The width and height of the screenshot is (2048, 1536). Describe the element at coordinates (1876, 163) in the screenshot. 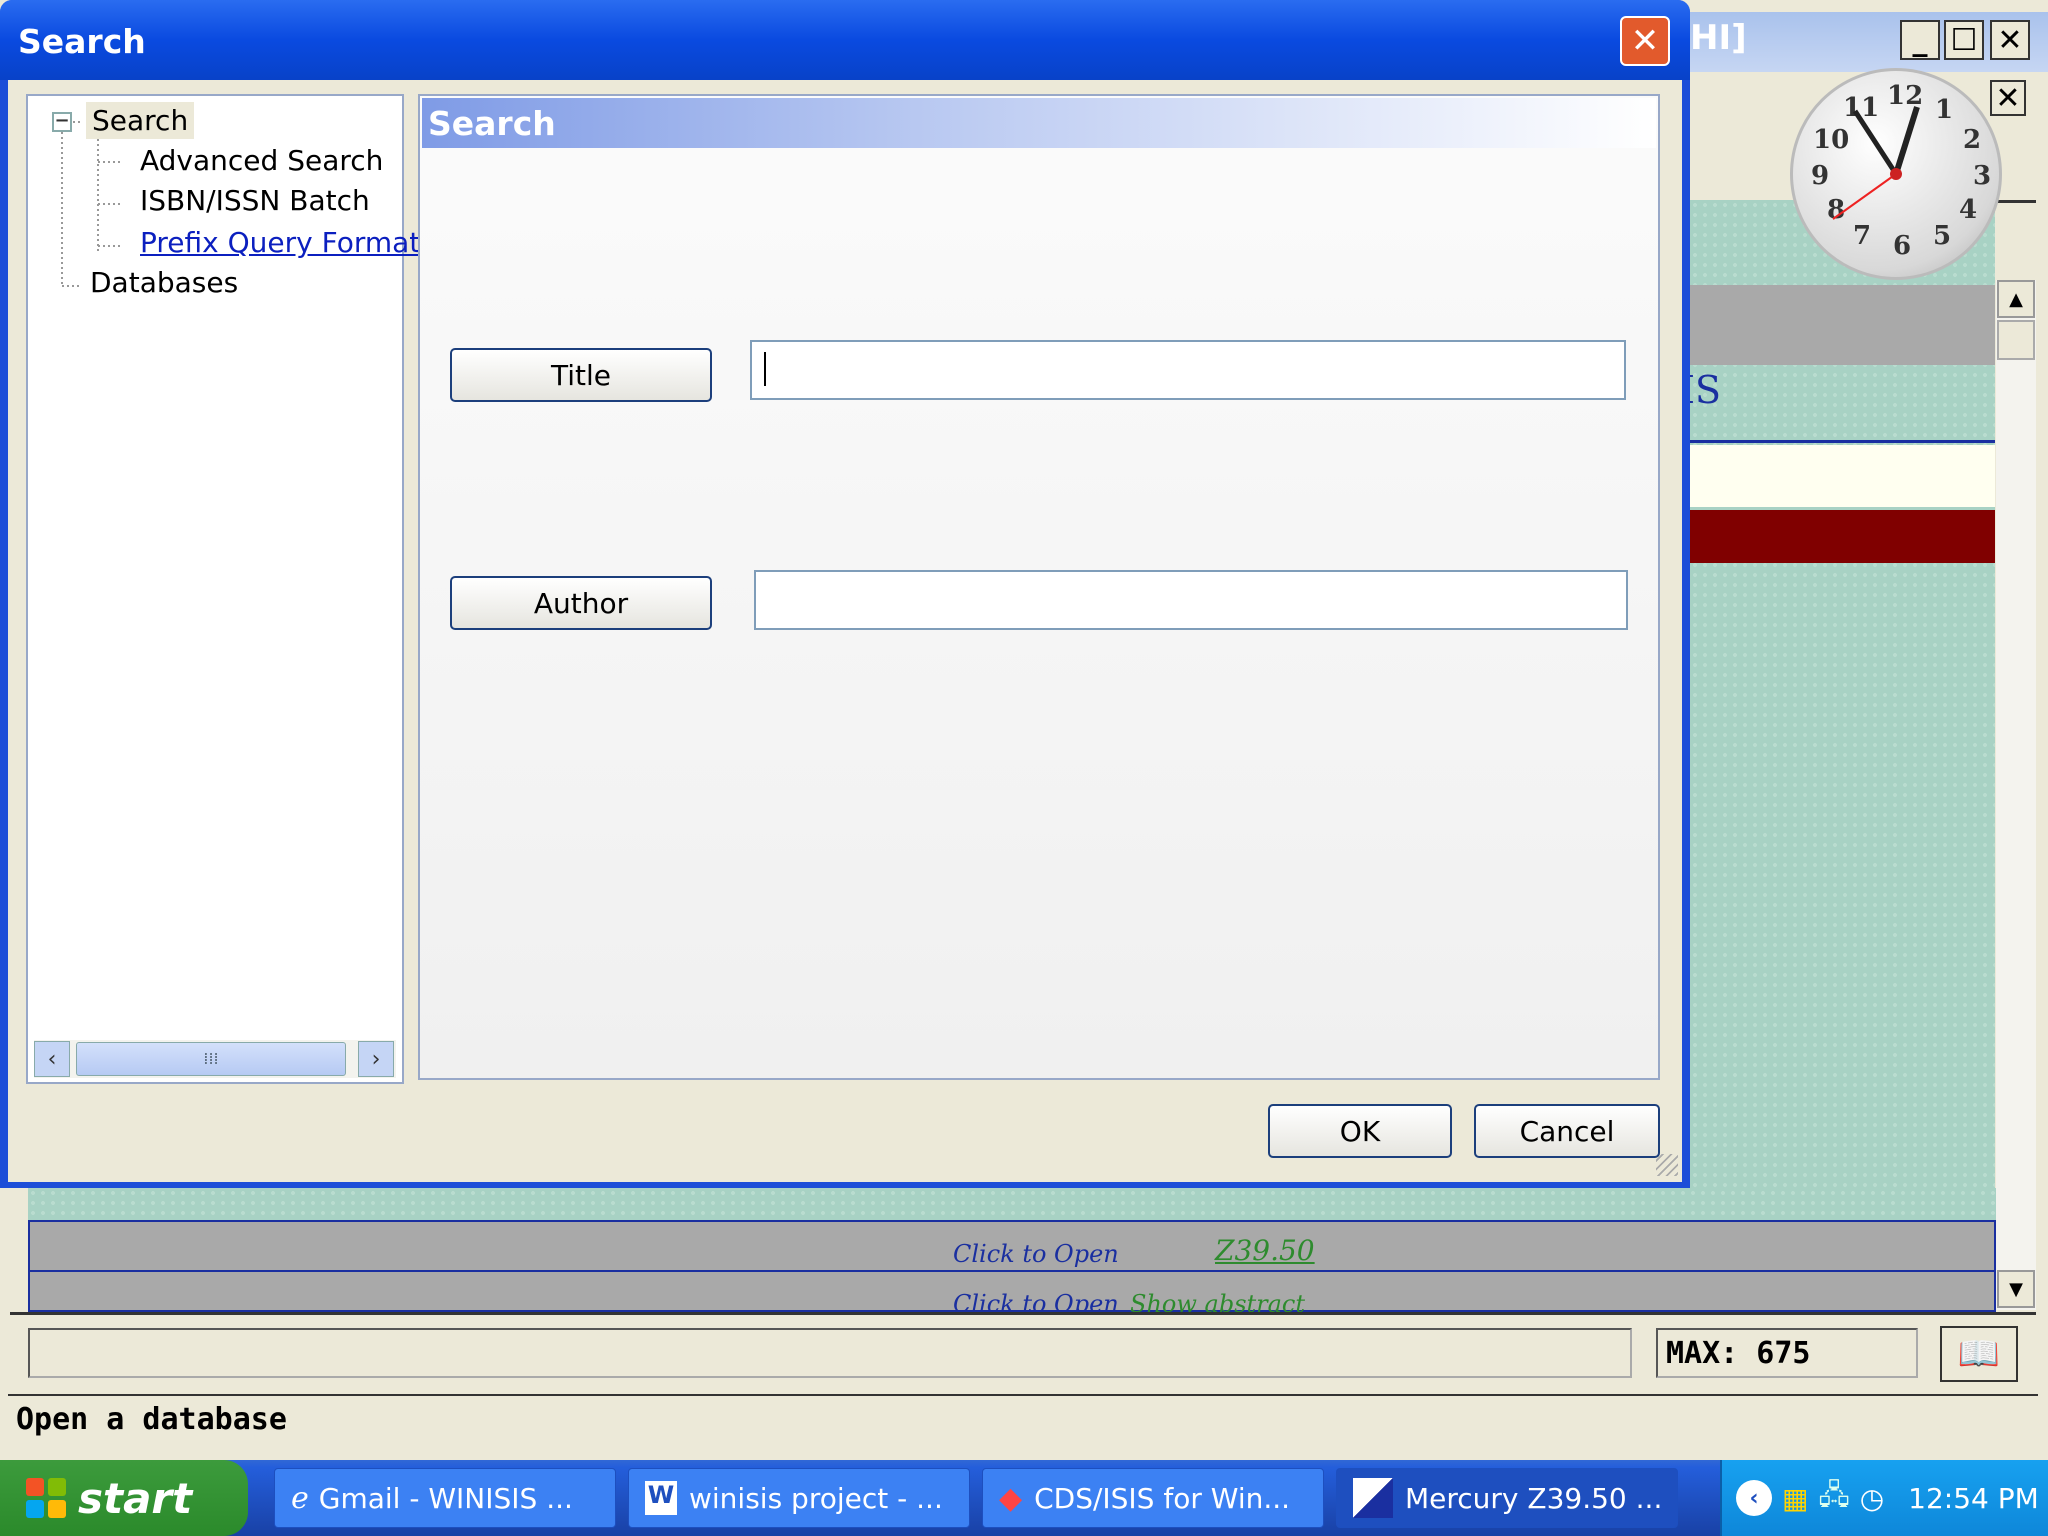

I see `clock-hands` at that location.